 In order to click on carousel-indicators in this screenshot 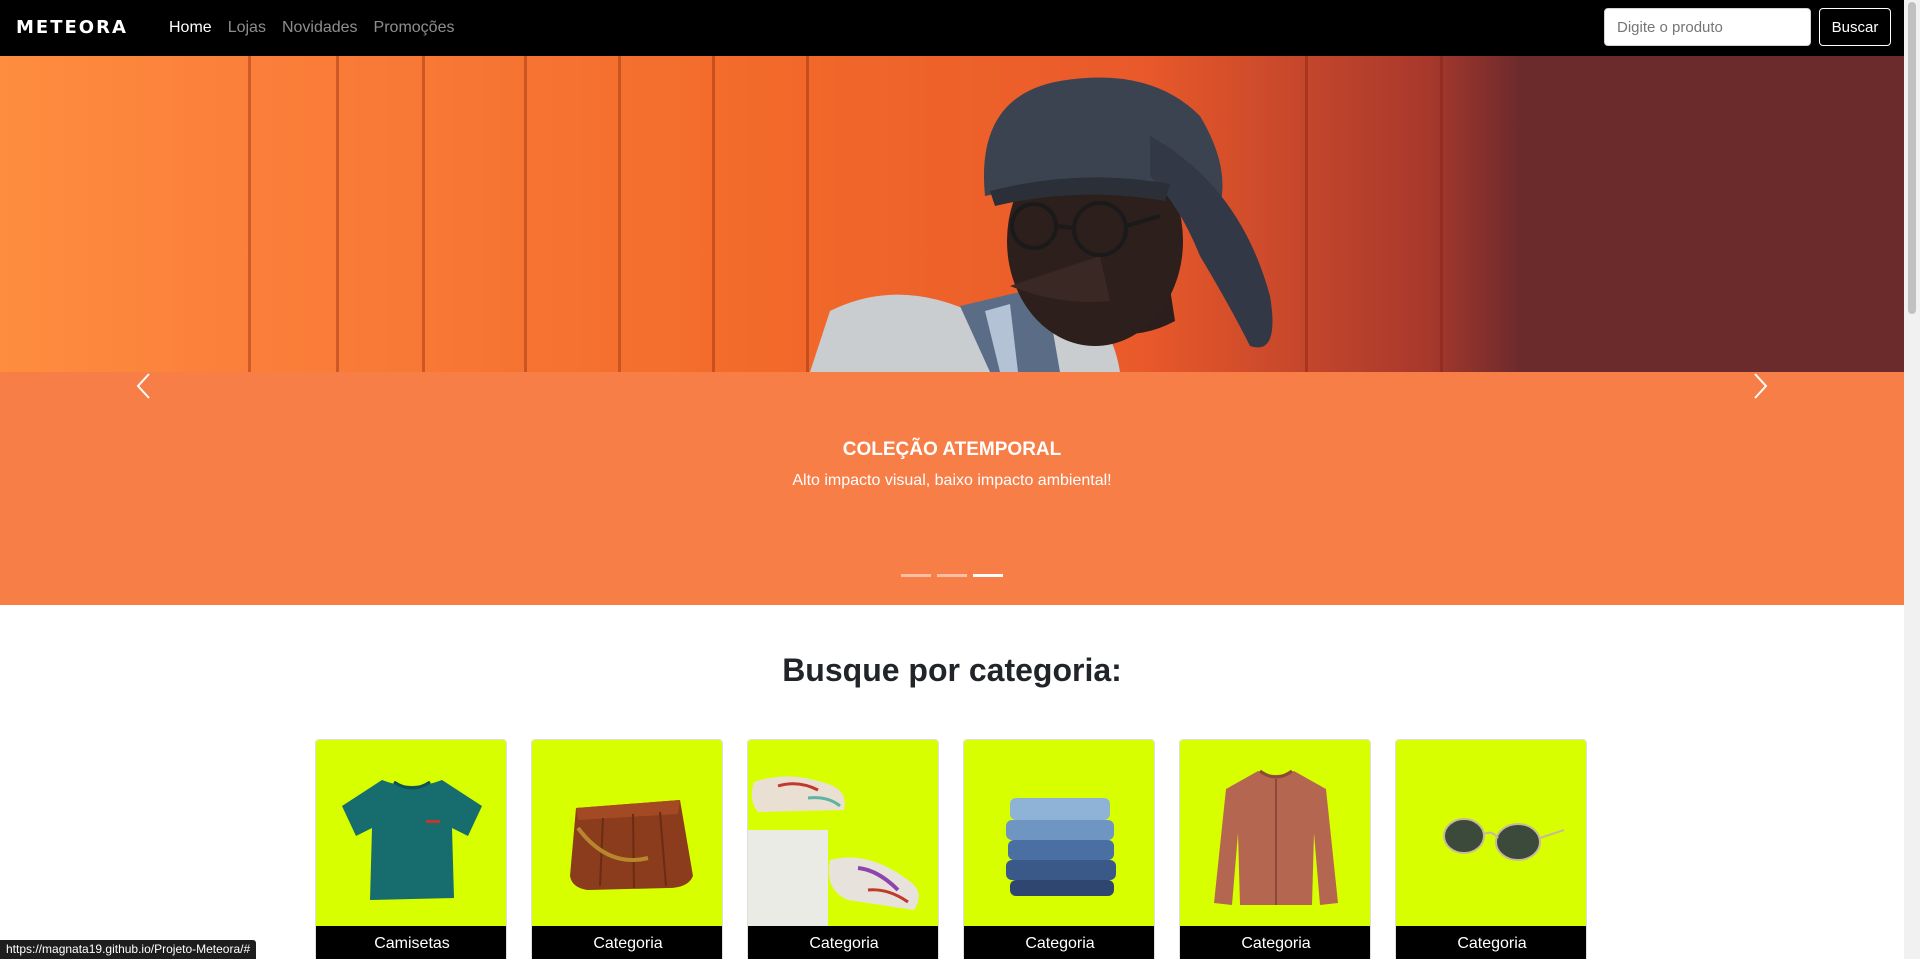, I will do `click(952, 575)`.